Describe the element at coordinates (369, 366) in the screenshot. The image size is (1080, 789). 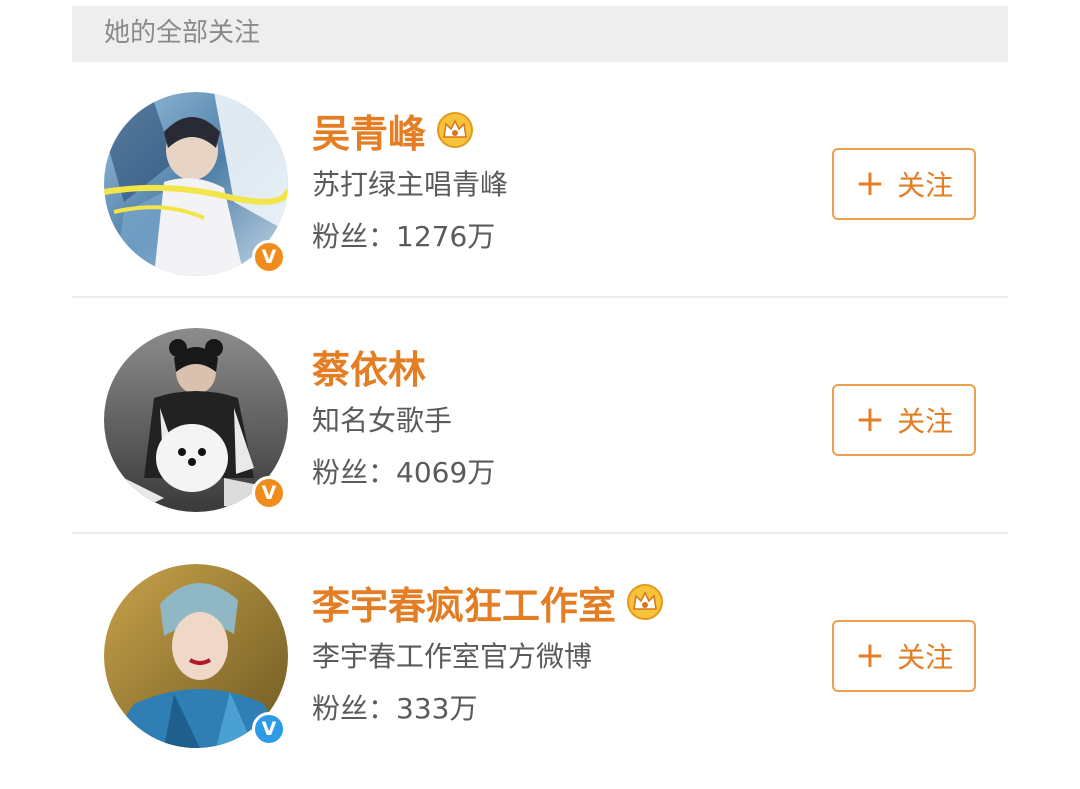
I see `user-name: 蔡依林` at that location.